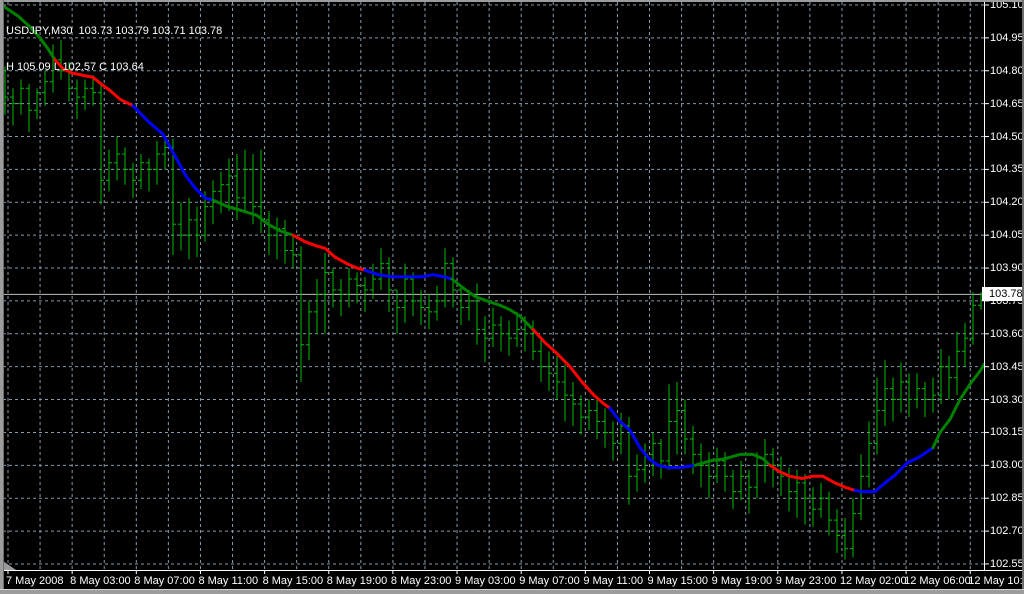 Image resolution: width=1024 pixels, height=594 pixels. I want to click on chart-shift-triangle-icon, so click(9, 565).